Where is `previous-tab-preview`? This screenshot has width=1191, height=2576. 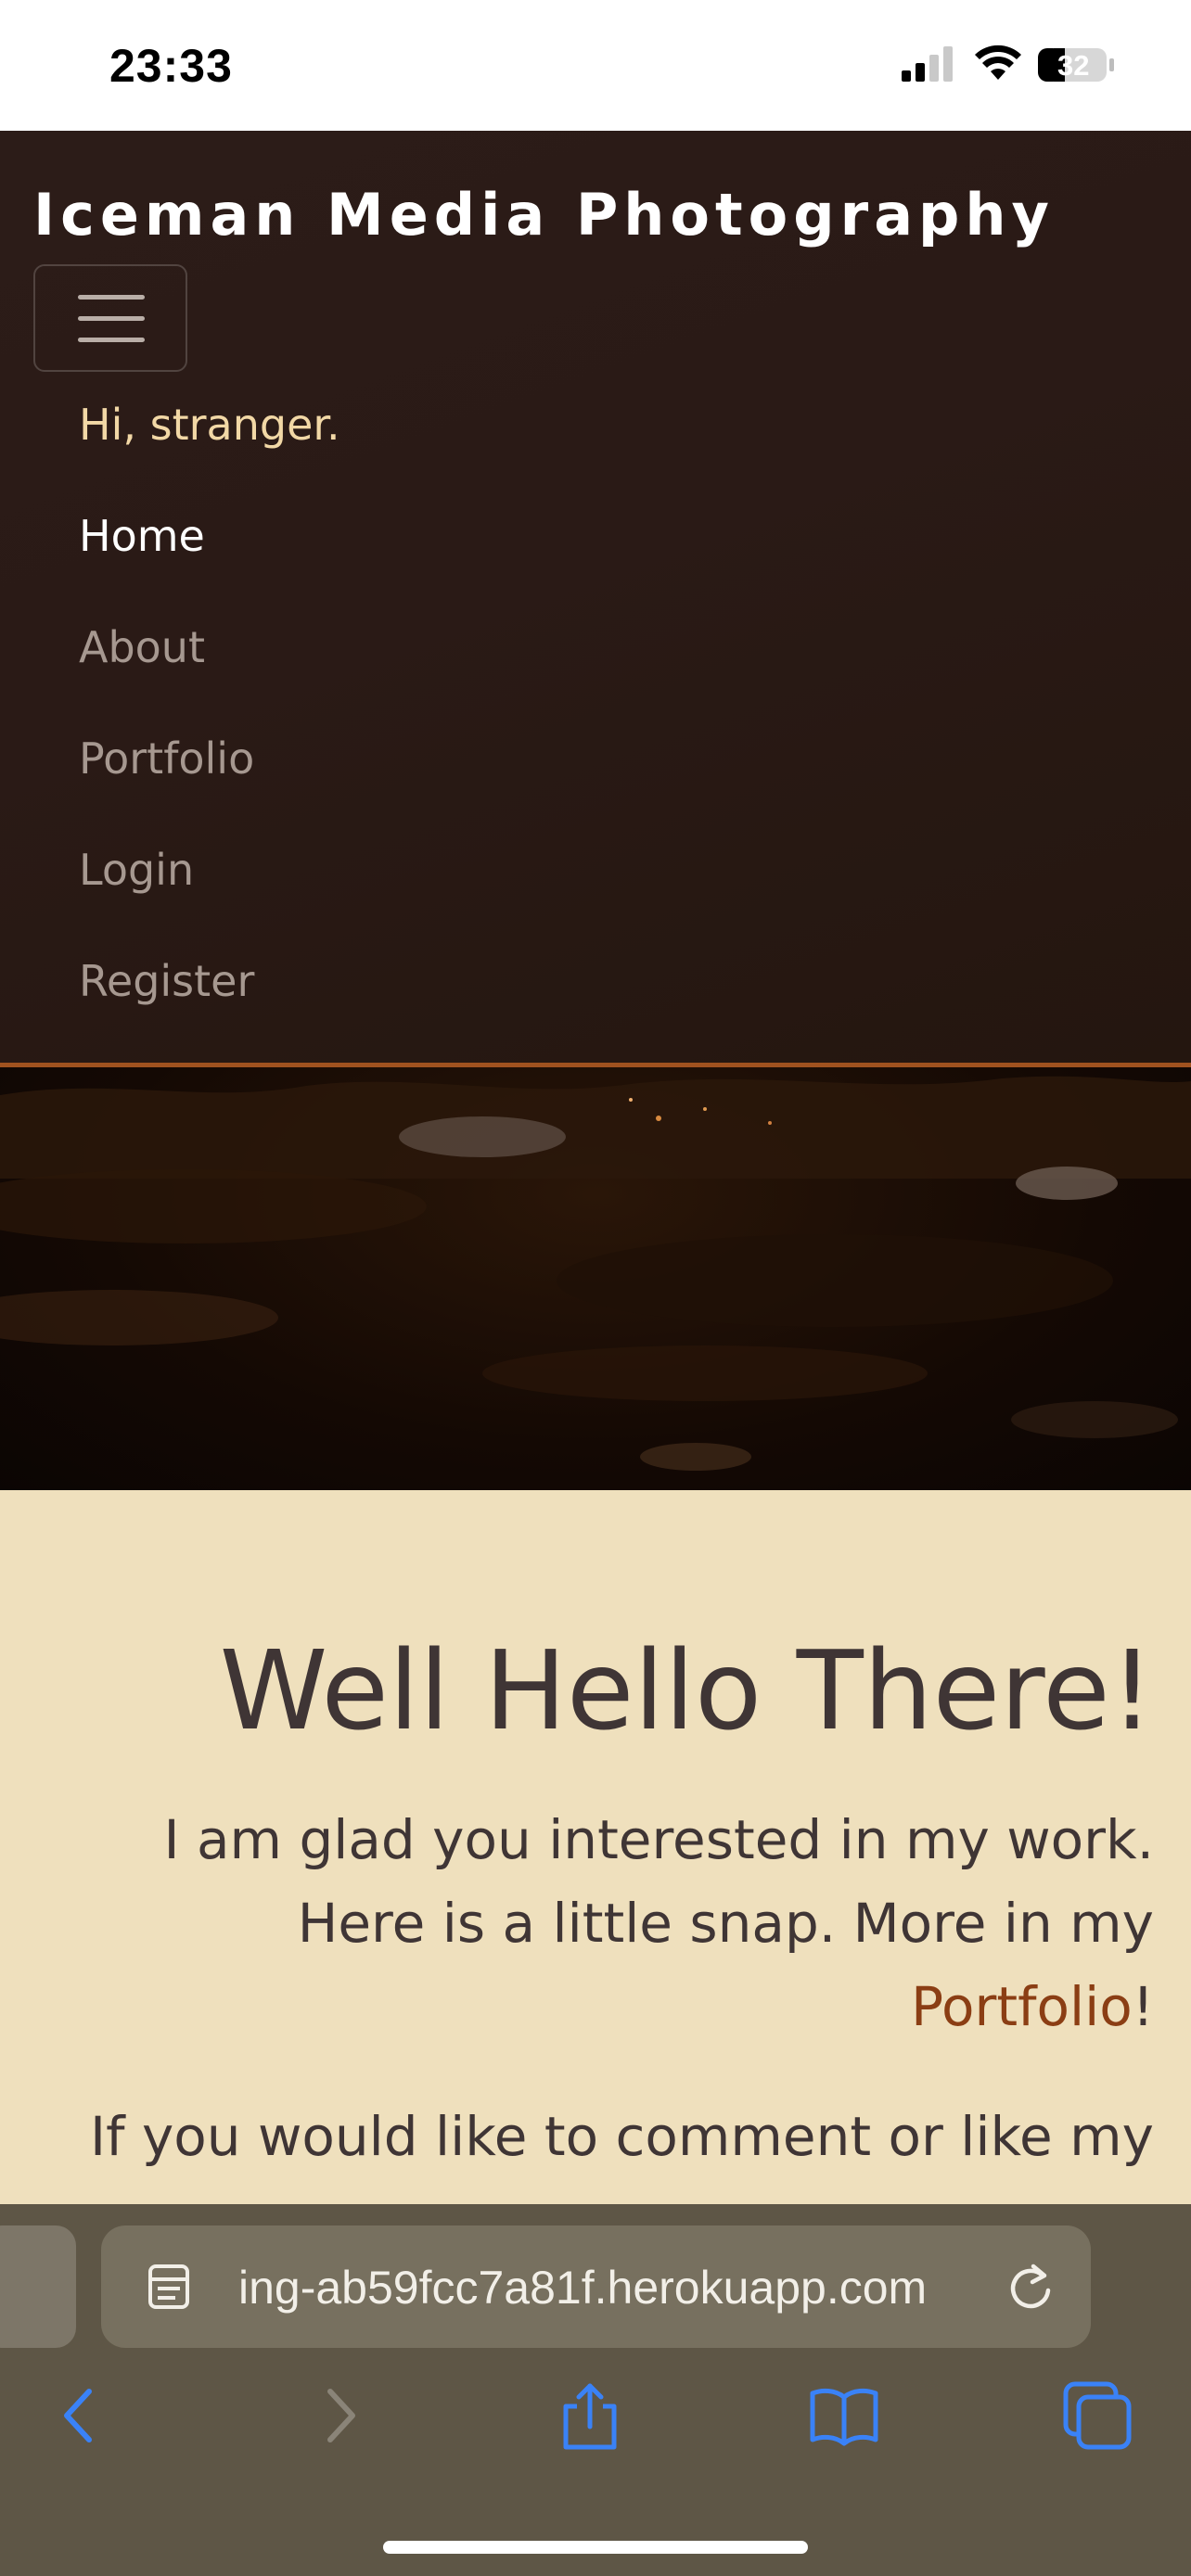 previous-tab-preview is located at coordinates (38, 2286).